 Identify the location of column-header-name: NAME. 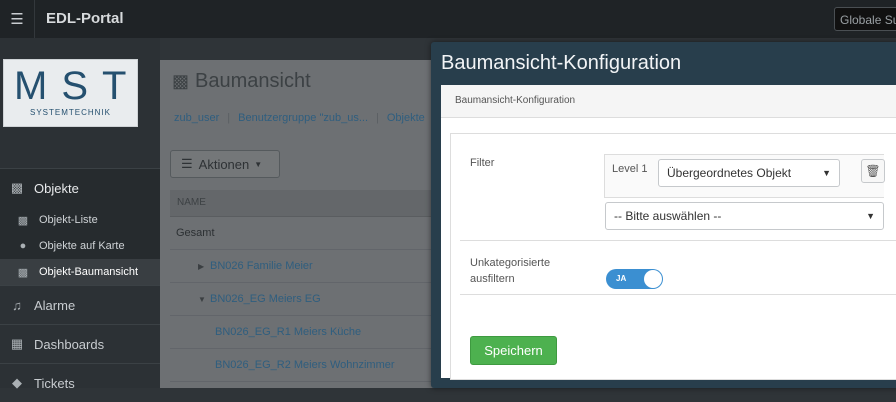
(305, 203).